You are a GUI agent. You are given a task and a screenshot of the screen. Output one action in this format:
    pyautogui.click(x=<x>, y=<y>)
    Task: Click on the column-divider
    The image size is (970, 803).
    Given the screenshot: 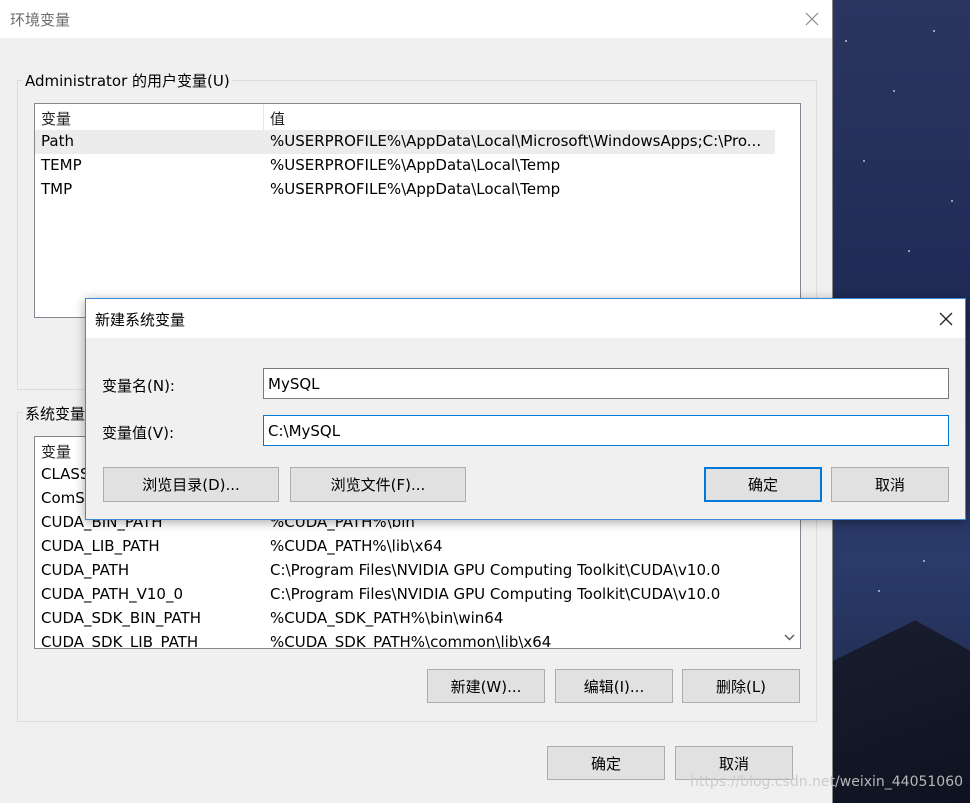 What is the action you would take?
    pyautogui.click(x=263, y=117)
    